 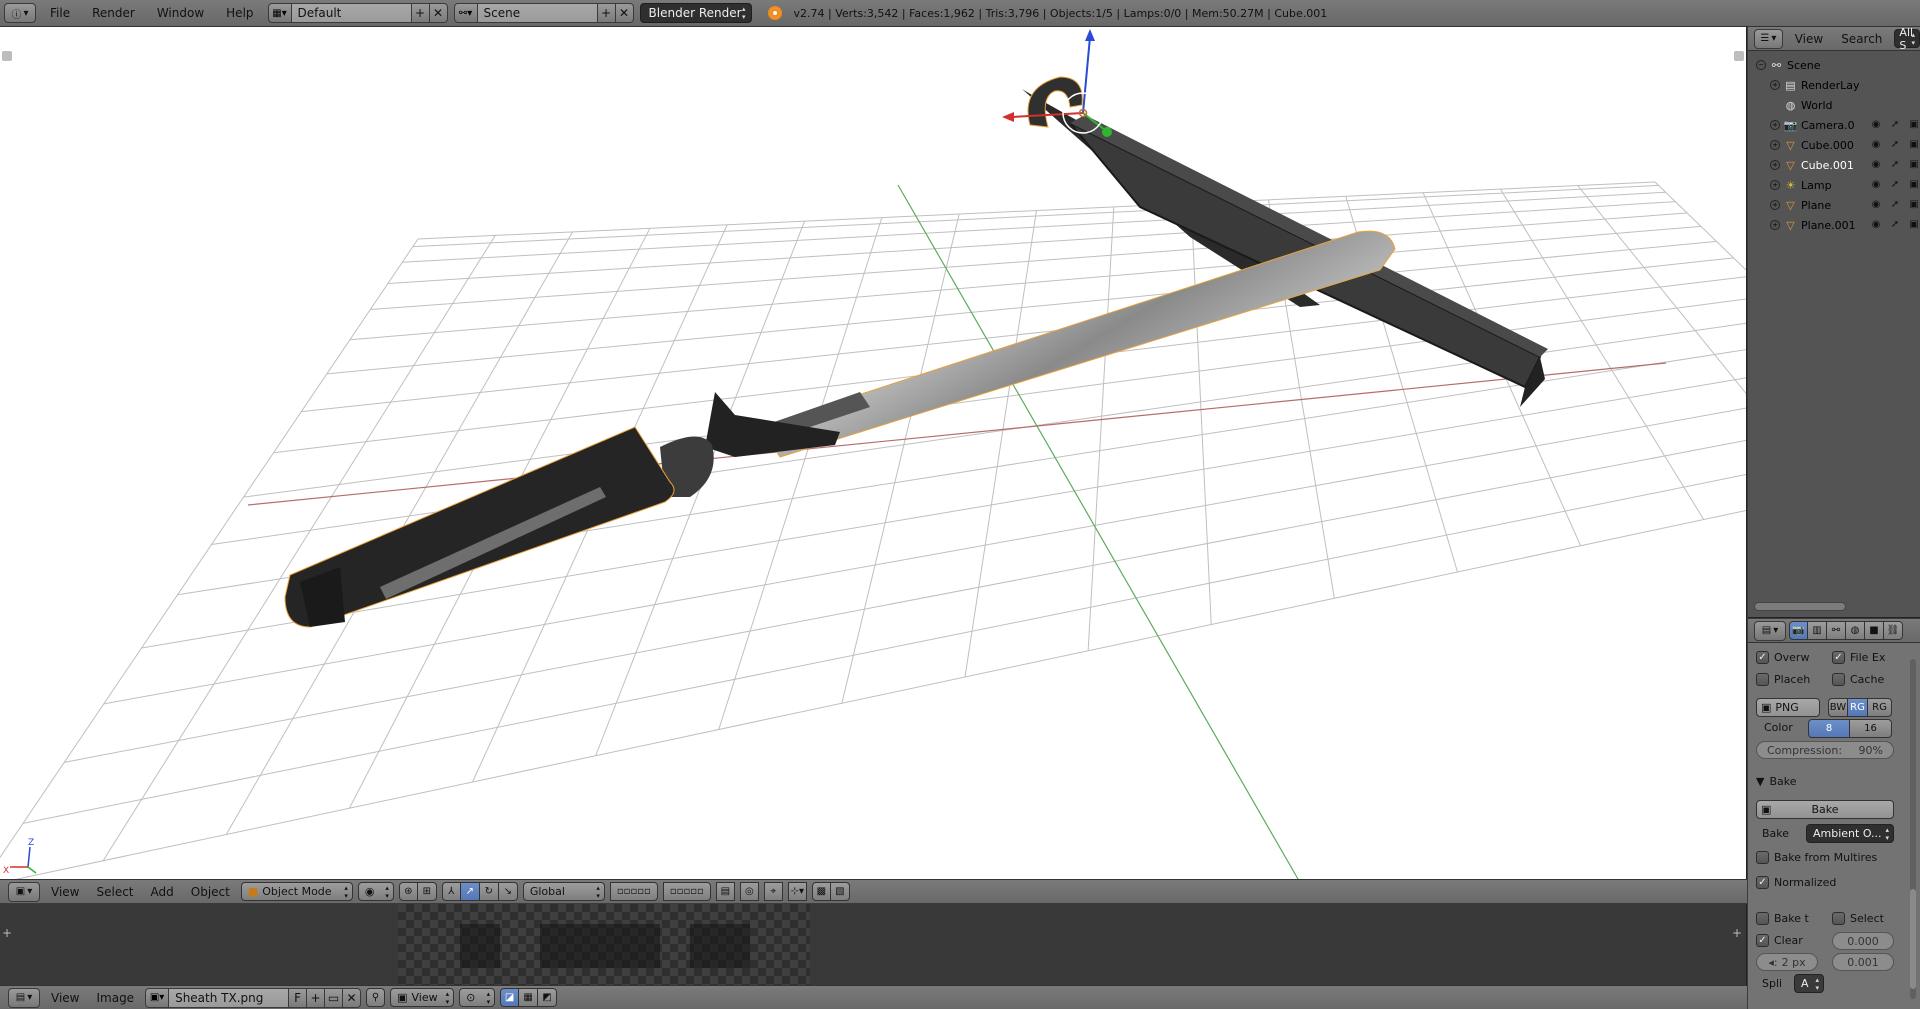 I want to click on scale-manipulator-icon: ↘, so click(x=508, y=891).